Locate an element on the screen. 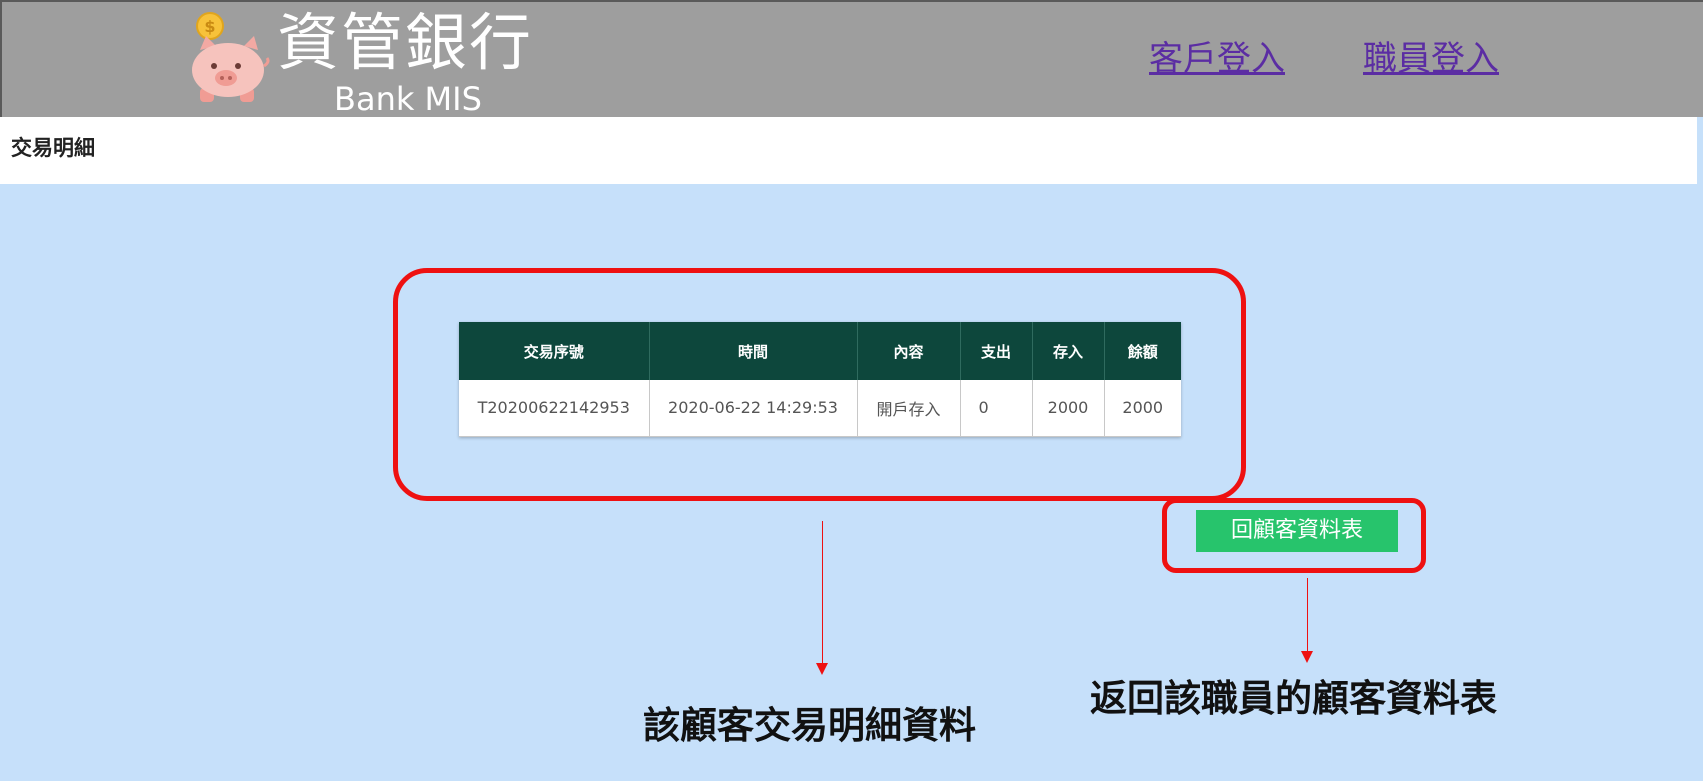  annotation-arrow-table is located at coordinates (822, 593).